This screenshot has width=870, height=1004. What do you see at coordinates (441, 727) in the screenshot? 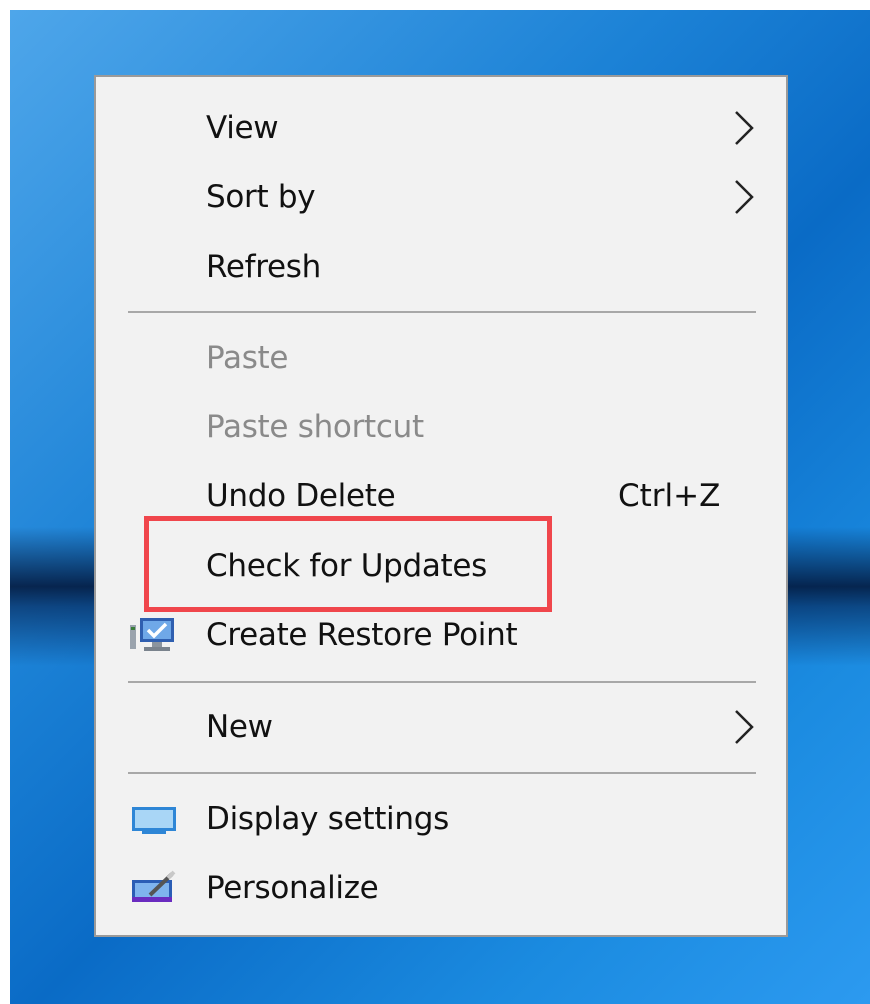
I see `menu-item-new: New` at bounding box center [441, 727].